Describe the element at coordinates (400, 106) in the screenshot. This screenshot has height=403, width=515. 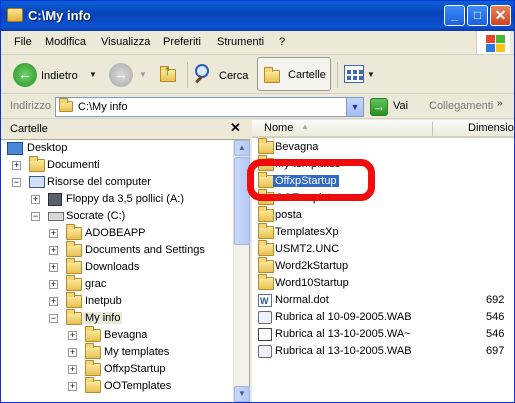
I see `go-button: Vai` at that location.